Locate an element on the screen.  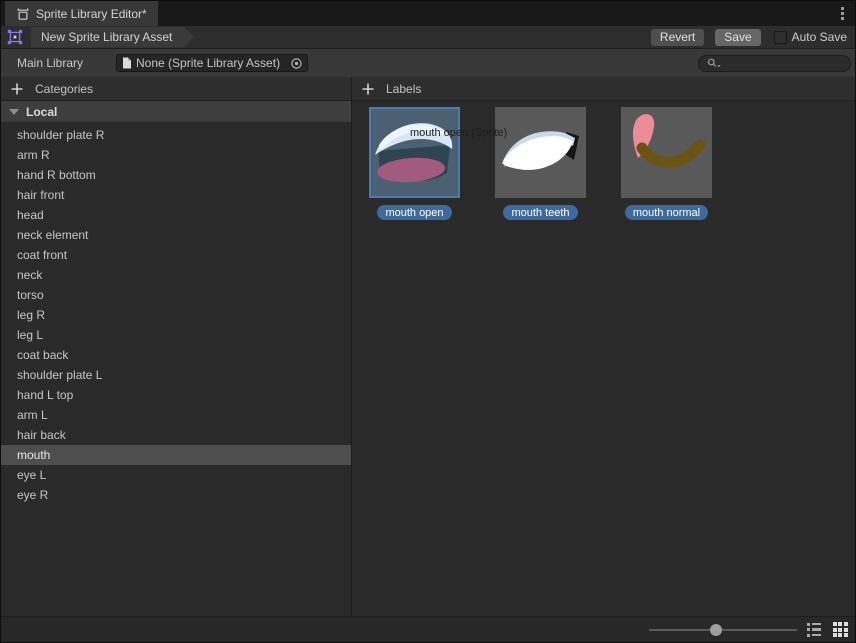
grid-view-icon is located at coordinates (840, 630).